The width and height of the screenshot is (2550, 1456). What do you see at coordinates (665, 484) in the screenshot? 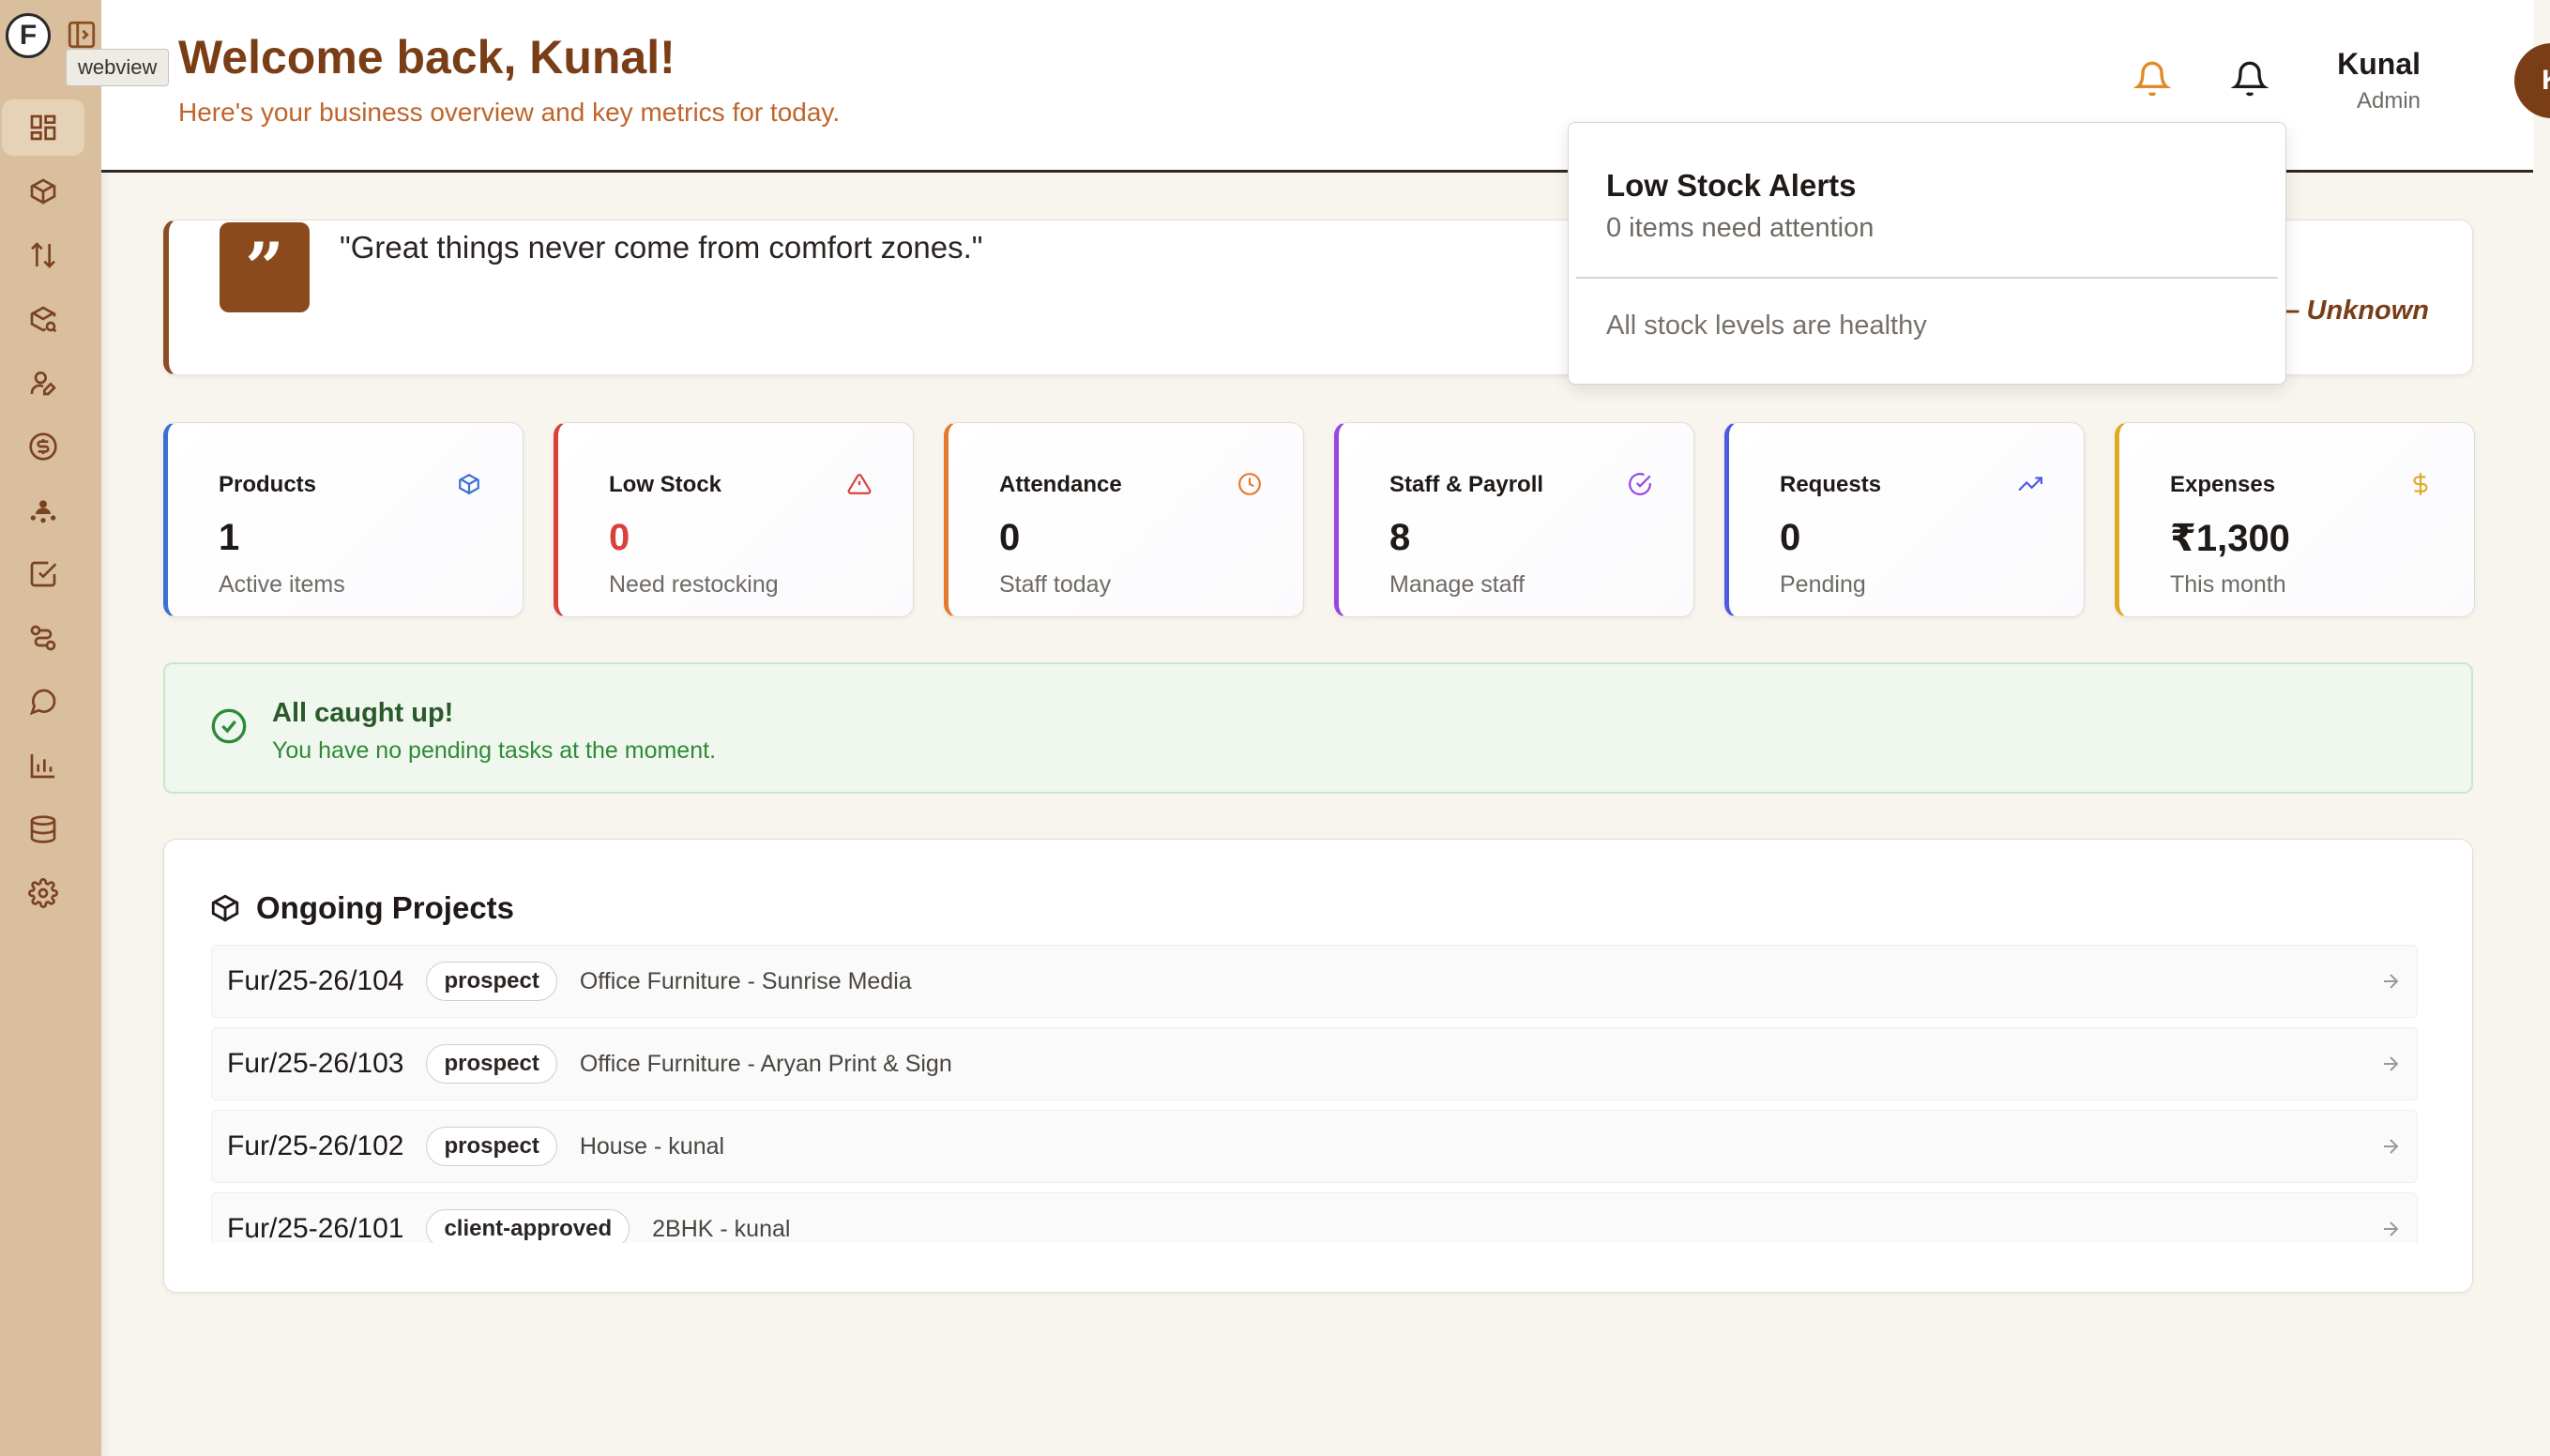
I see `stat-label: Low Stock` at bounding box center [665, 484].